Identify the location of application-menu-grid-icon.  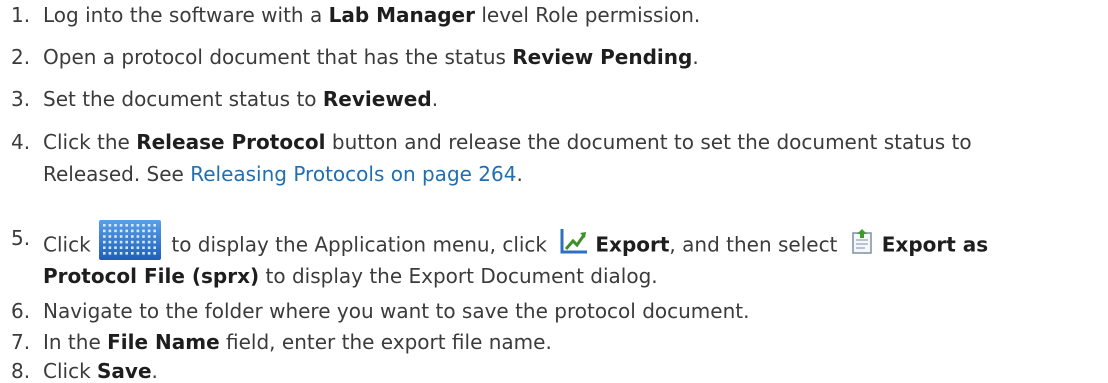
(130, 240).